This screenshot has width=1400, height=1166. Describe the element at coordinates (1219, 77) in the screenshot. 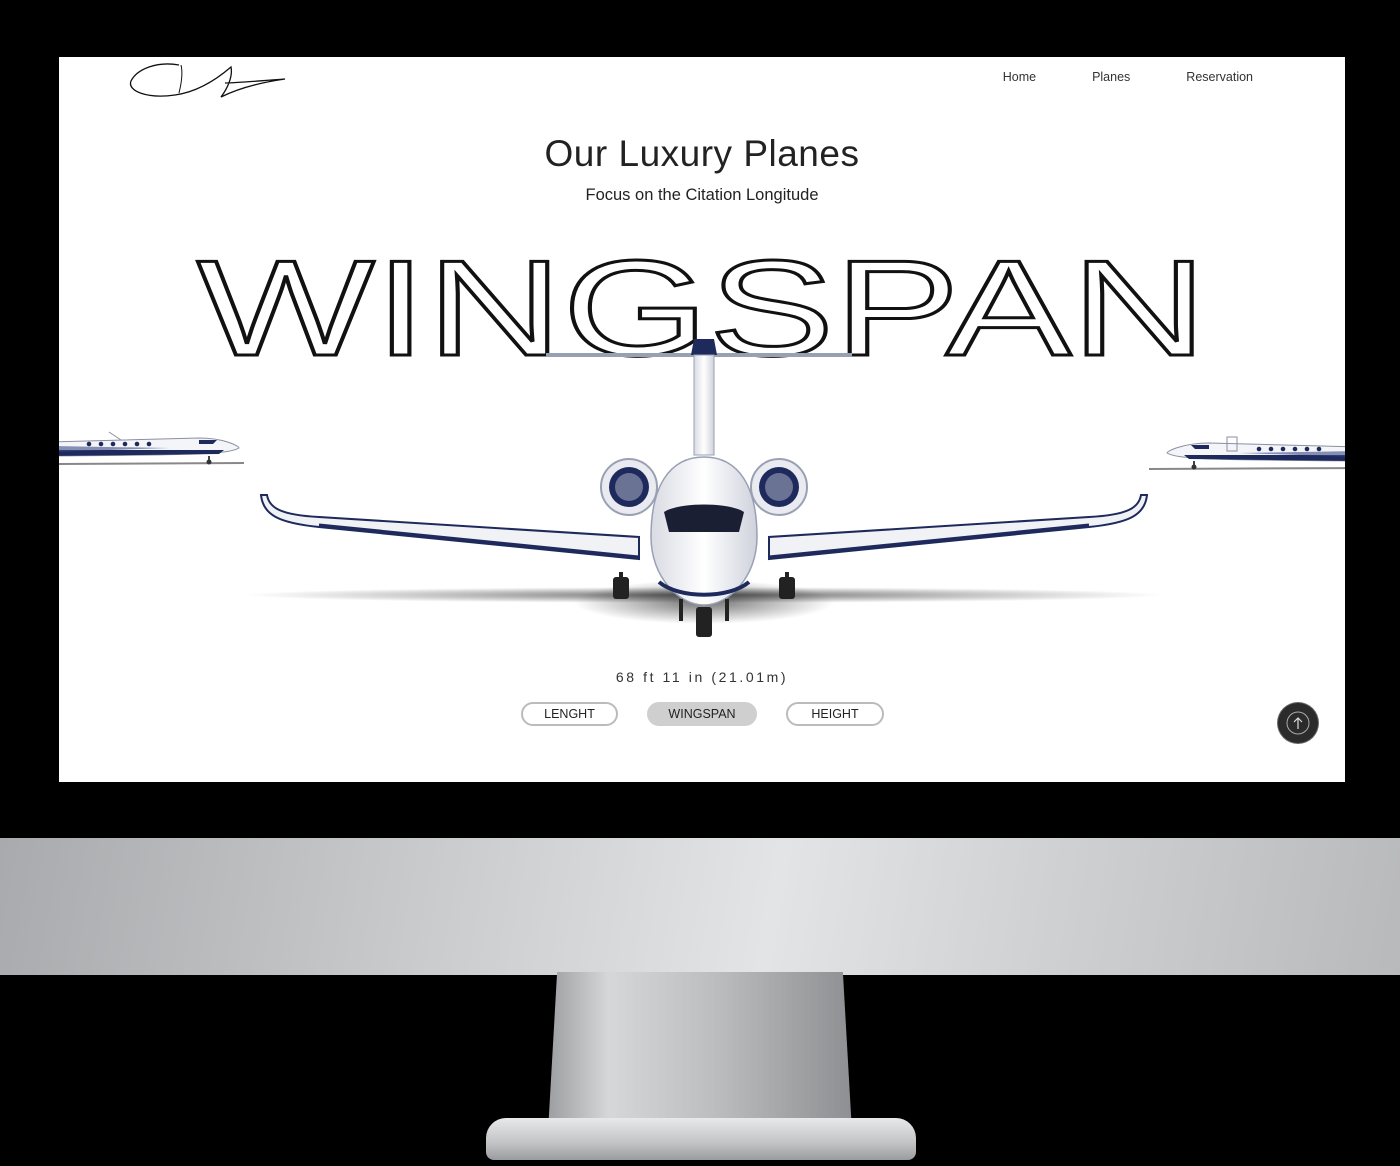

I see `nav-reservation: Reservation` at that location.